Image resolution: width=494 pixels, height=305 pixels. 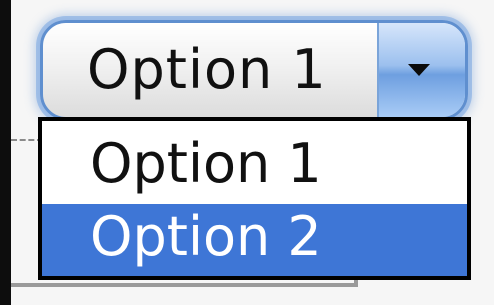 I want to click on select-arrow-button, so click(x=421, y=70).